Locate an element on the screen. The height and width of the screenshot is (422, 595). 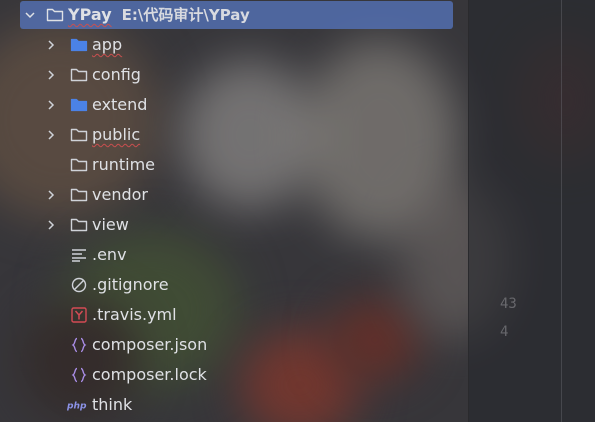
project-path-label: E:\代码审计\YPay is located at coordinates (185, 15).